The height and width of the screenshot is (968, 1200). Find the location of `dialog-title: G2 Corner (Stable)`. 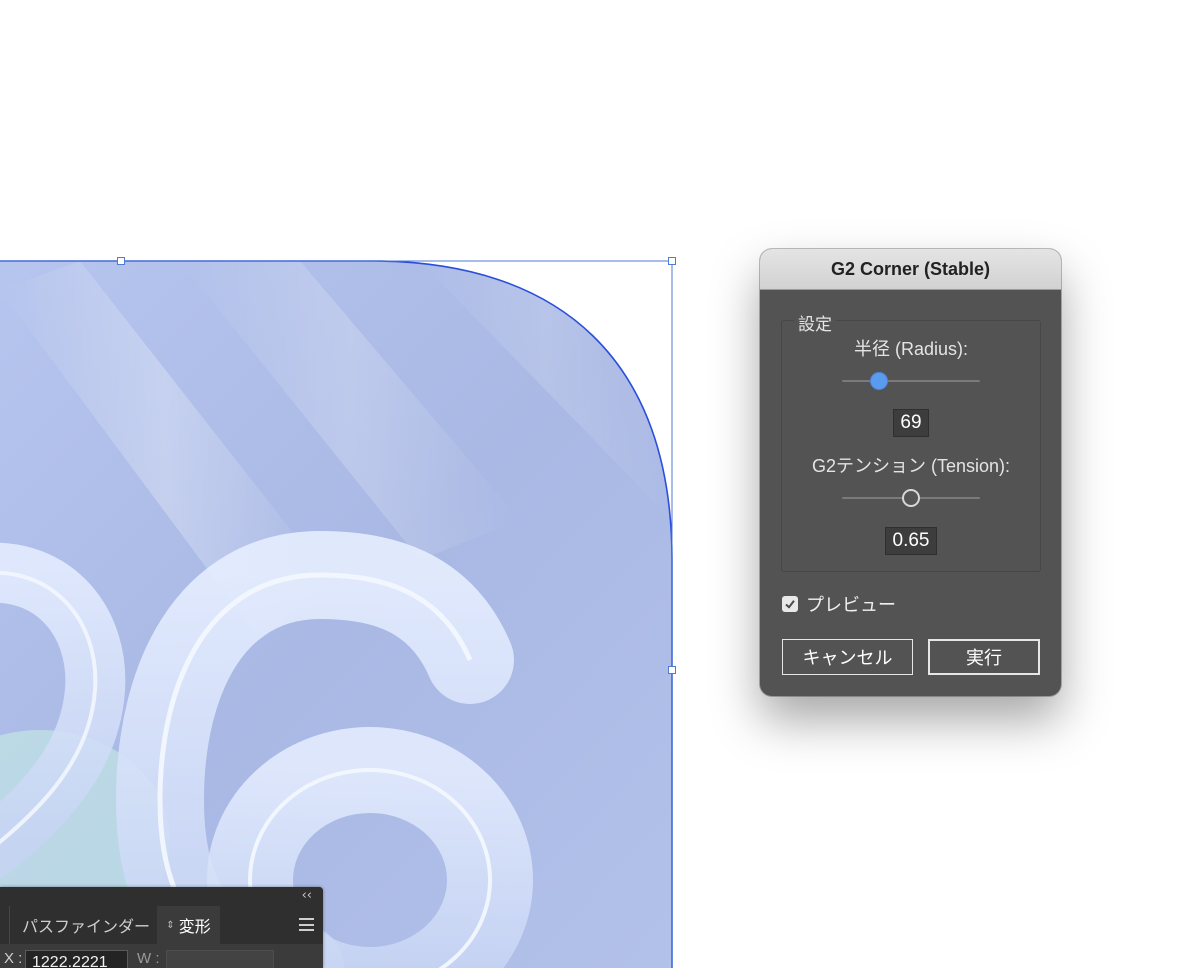

dialog-title: G2 Corner (Stable) is located at coordinates (910, 268).